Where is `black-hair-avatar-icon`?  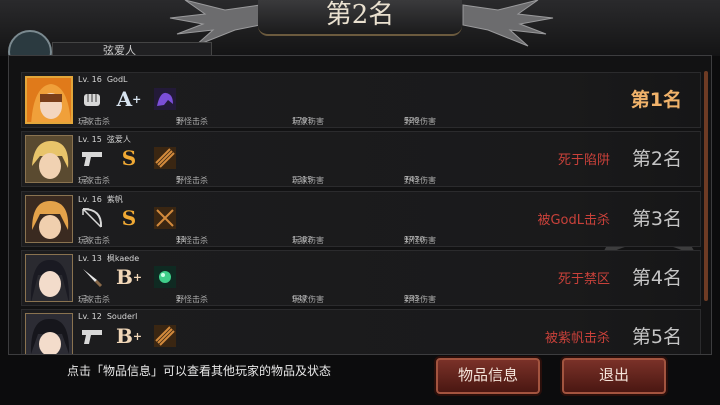
black-hair-avatar-icon is located at coordinates (49, 334).